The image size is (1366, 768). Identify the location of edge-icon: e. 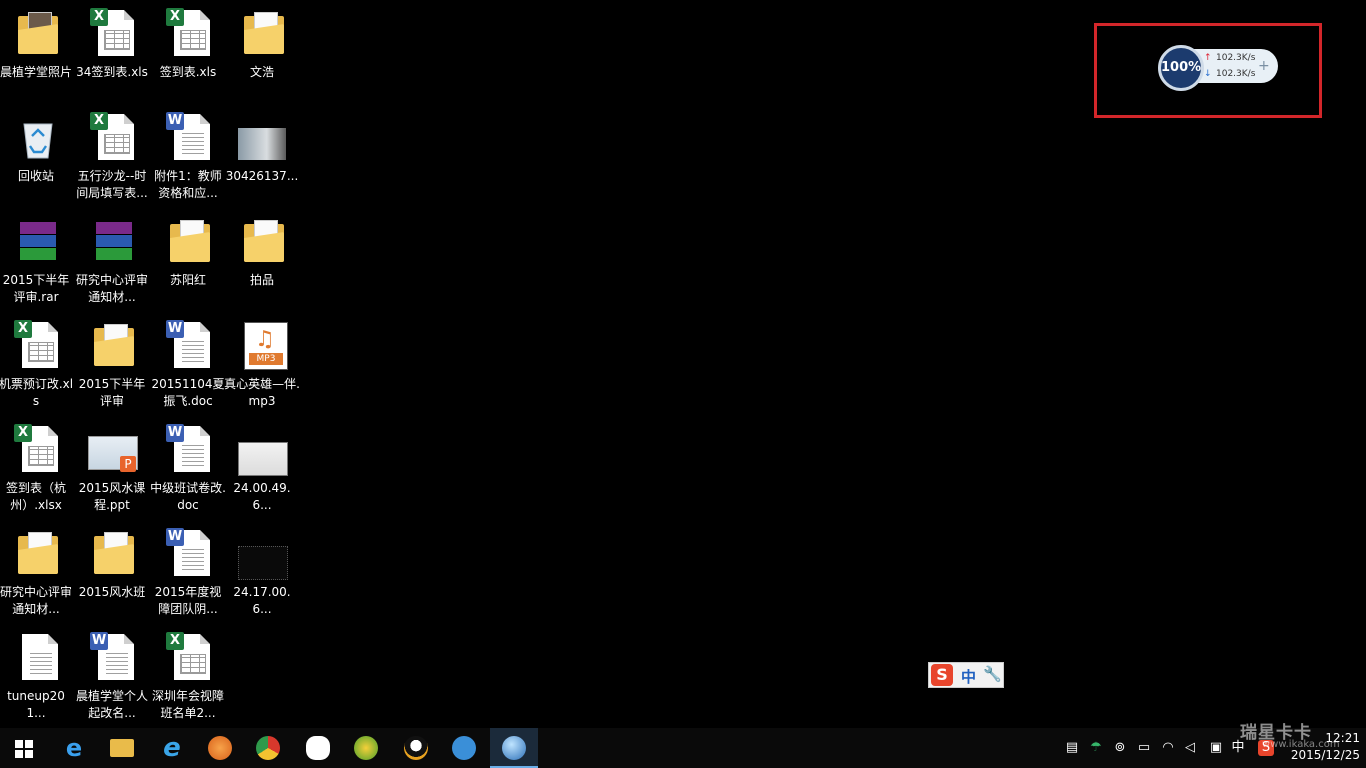
(74, 748).